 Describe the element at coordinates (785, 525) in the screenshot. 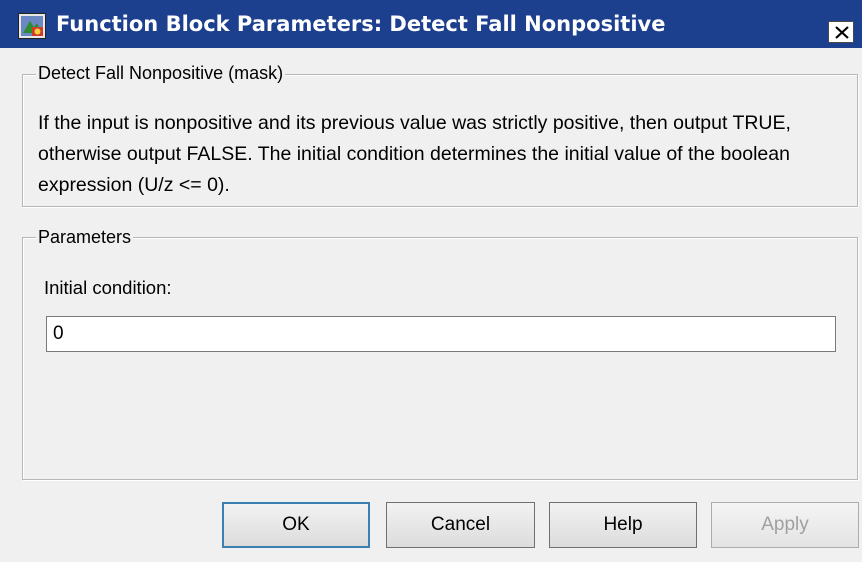

I see `apply-button: Apply` at that location.